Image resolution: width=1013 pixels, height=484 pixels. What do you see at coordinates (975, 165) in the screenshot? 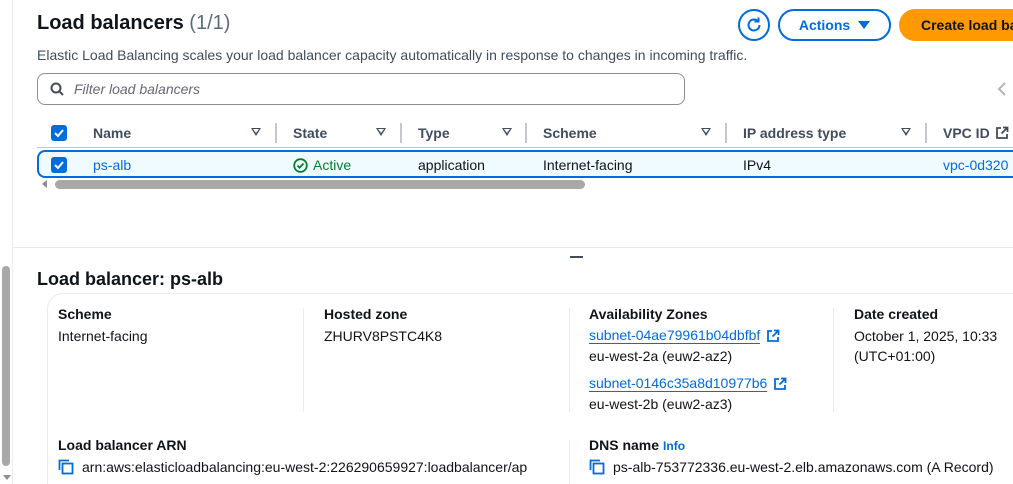
I see `row-vpc-id-link: vpc-0d320` at bounding box center [975, 165].